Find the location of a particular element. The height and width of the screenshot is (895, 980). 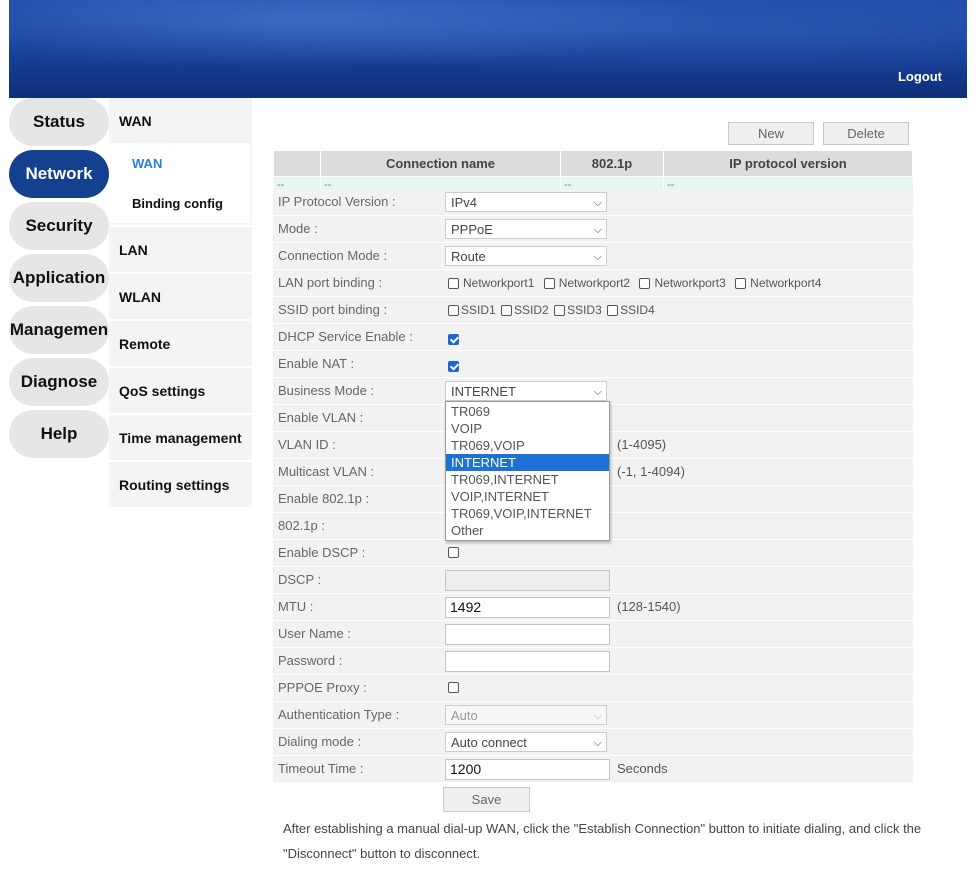

ssid-option: SSID3 is located at coordinates (578, 310).